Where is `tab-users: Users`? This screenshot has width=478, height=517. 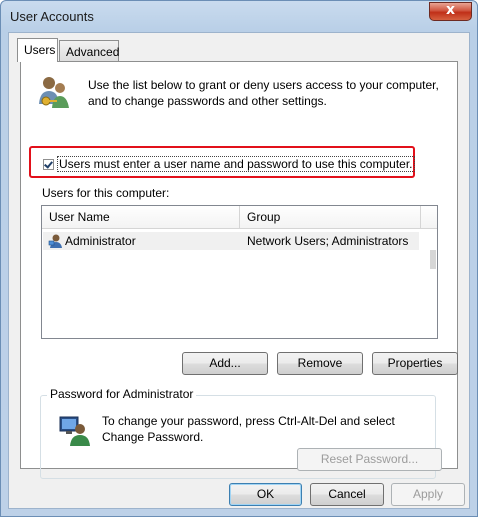
tab-users: Users is located at coordinates (37, 50).